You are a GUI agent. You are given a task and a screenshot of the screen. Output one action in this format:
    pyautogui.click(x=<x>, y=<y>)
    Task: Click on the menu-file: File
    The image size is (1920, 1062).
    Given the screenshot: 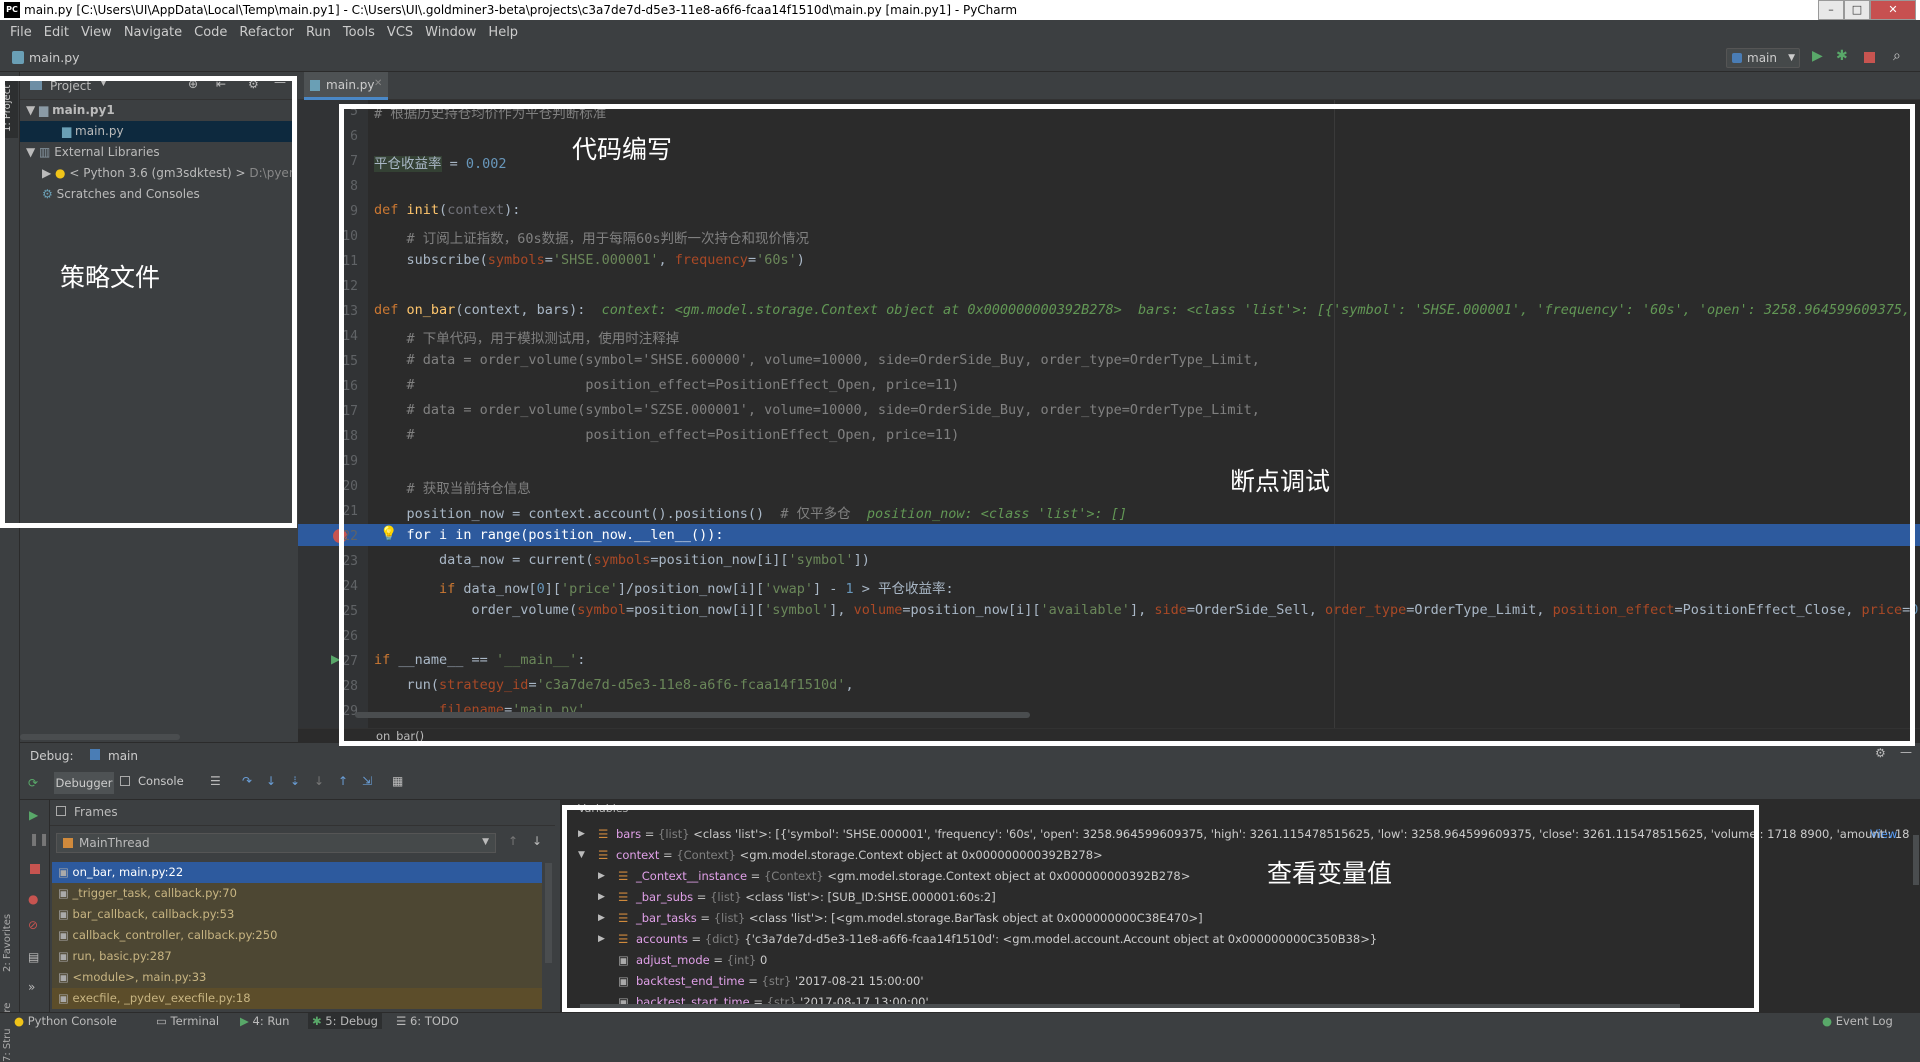 What is the action you would take?
    pyautogui.click(x=21, y=32)
    